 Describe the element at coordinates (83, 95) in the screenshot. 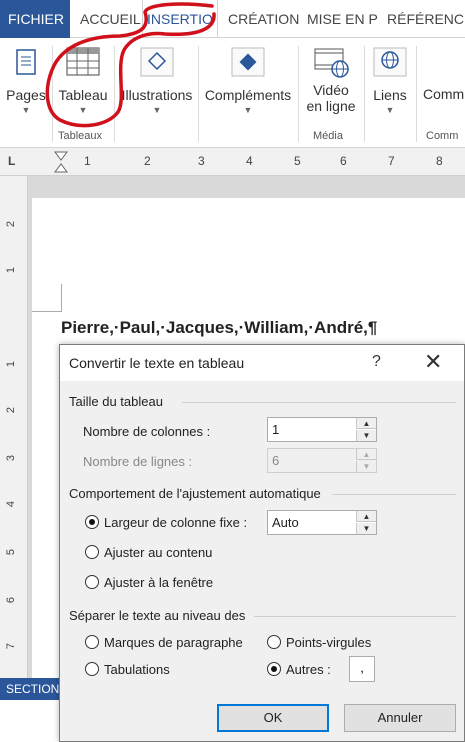

I see `table-label: Tableau` at that location.